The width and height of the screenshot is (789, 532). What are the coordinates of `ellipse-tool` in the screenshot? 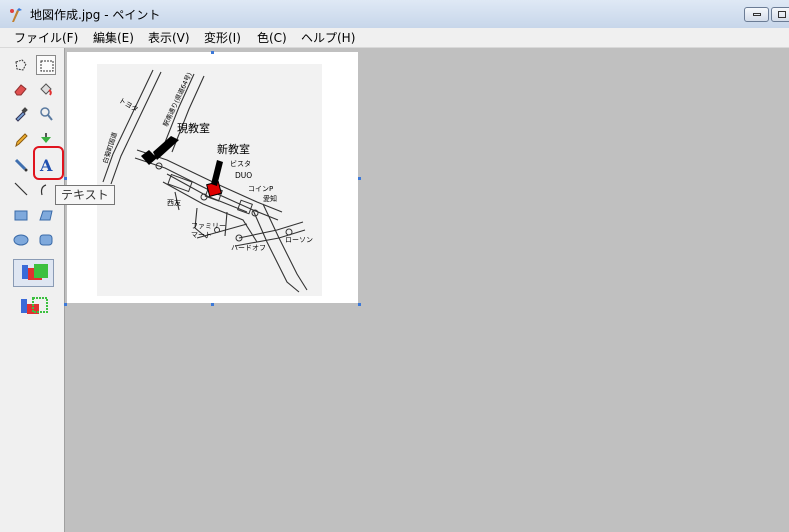 It's located at (21, 240).